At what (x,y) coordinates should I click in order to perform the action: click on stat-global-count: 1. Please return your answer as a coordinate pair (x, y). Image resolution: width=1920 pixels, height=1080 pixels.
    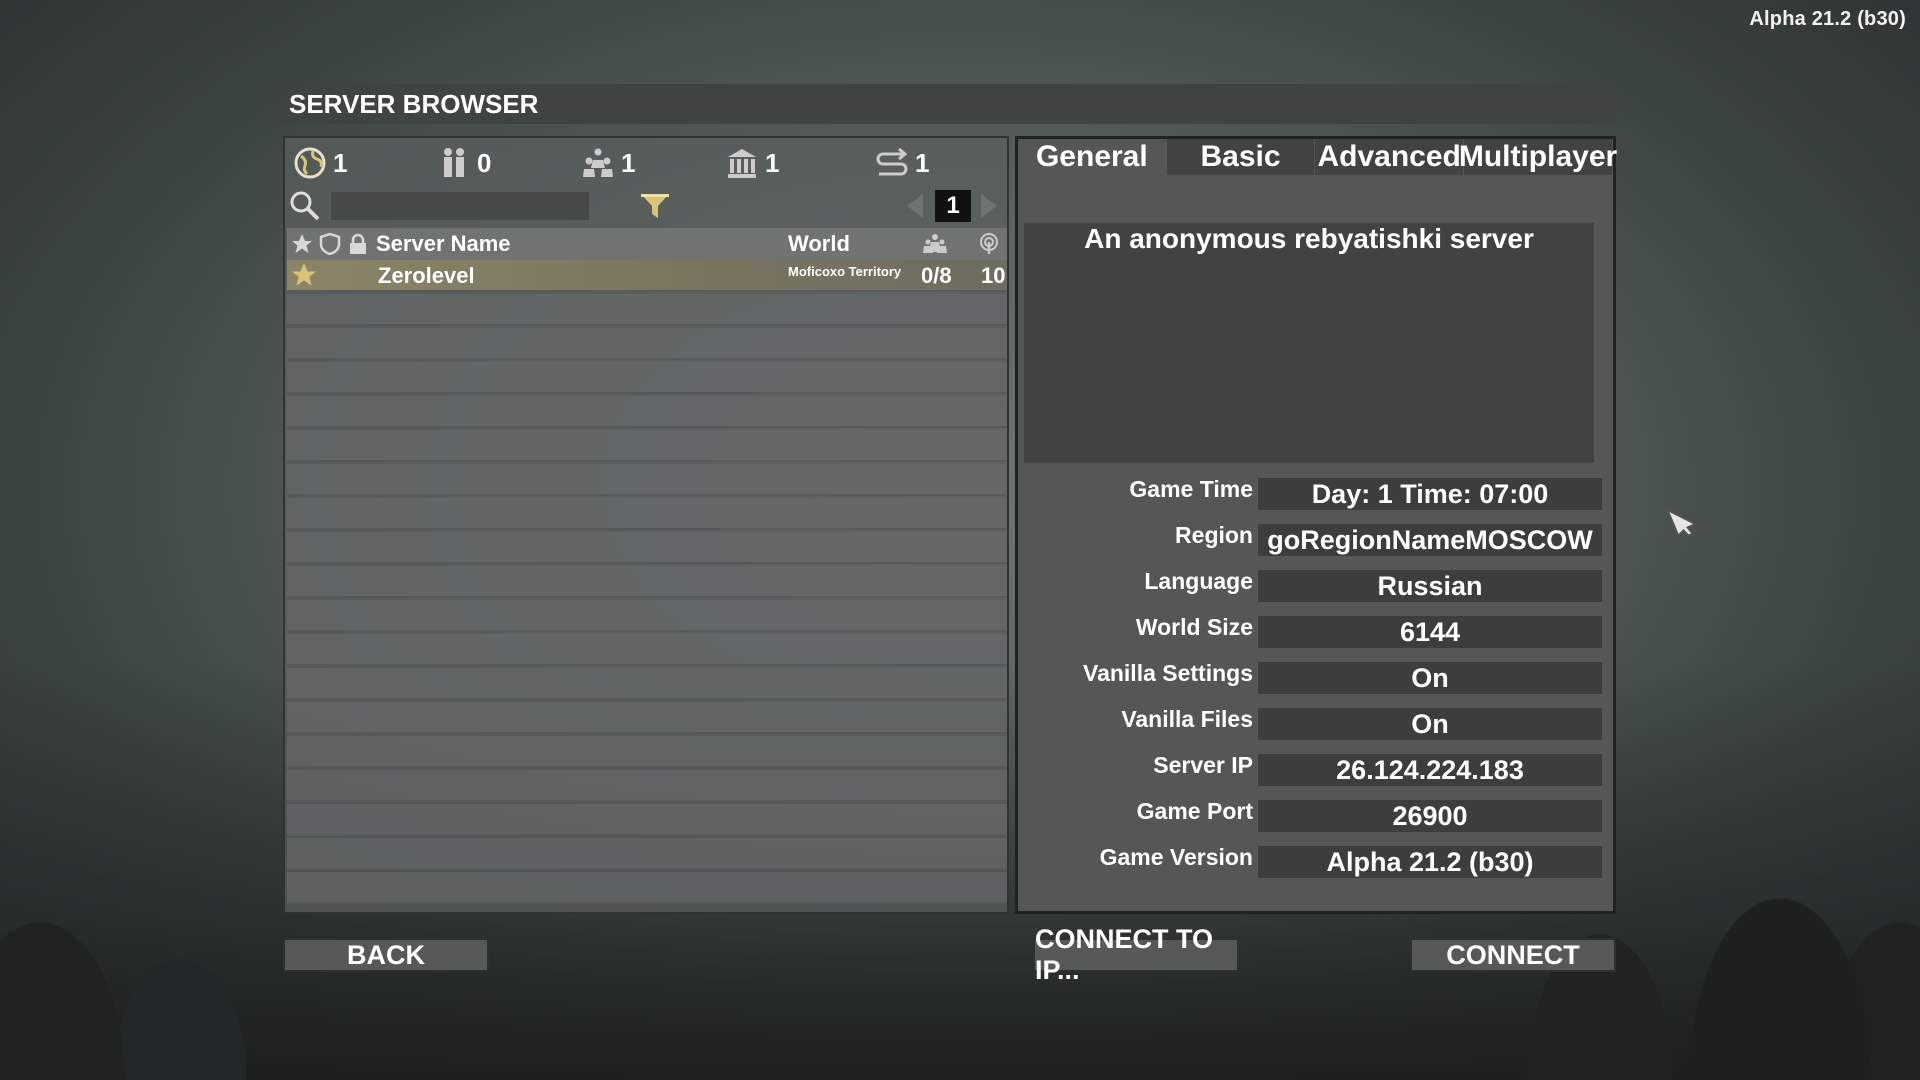
    Looking at the image, I should click on (340, 162).